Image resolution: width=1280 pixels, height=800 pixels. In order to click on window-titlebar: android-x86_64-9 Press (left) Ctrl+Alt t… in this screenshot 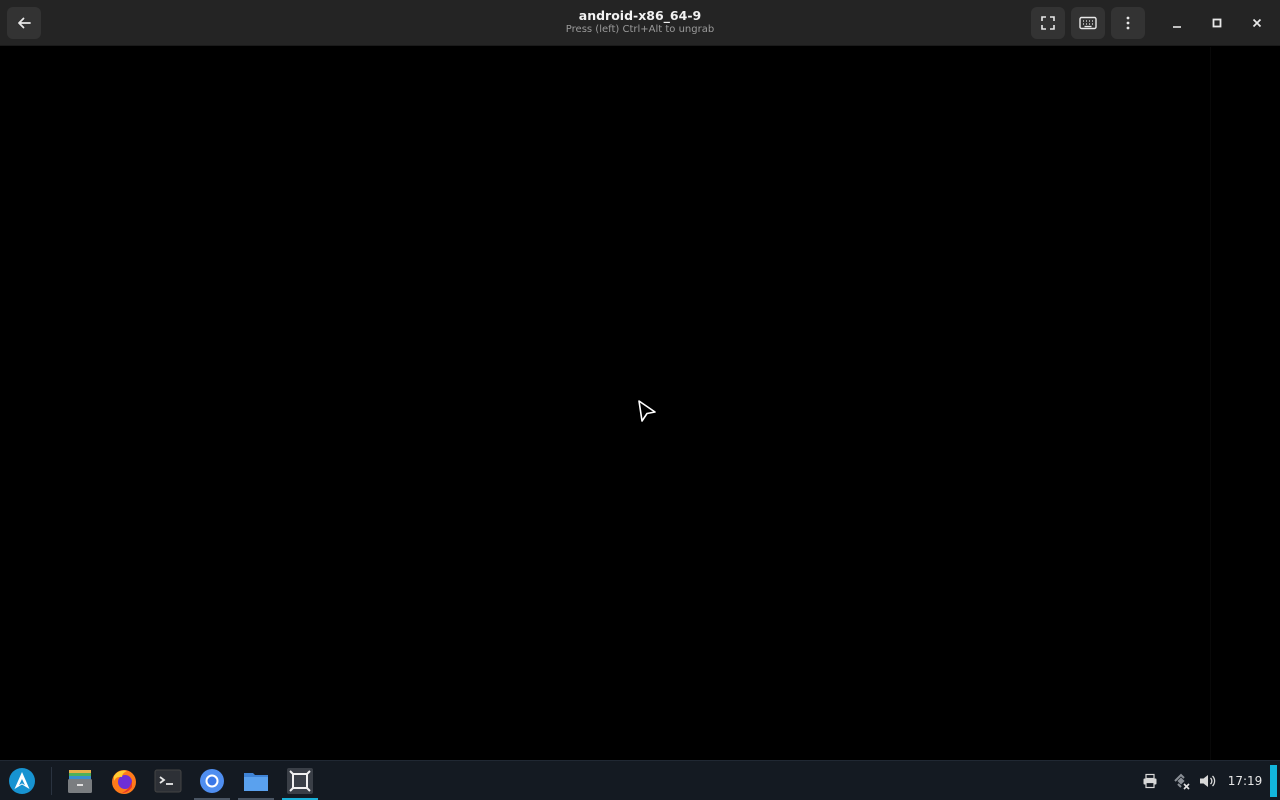, I will do `click(640, 23)`.